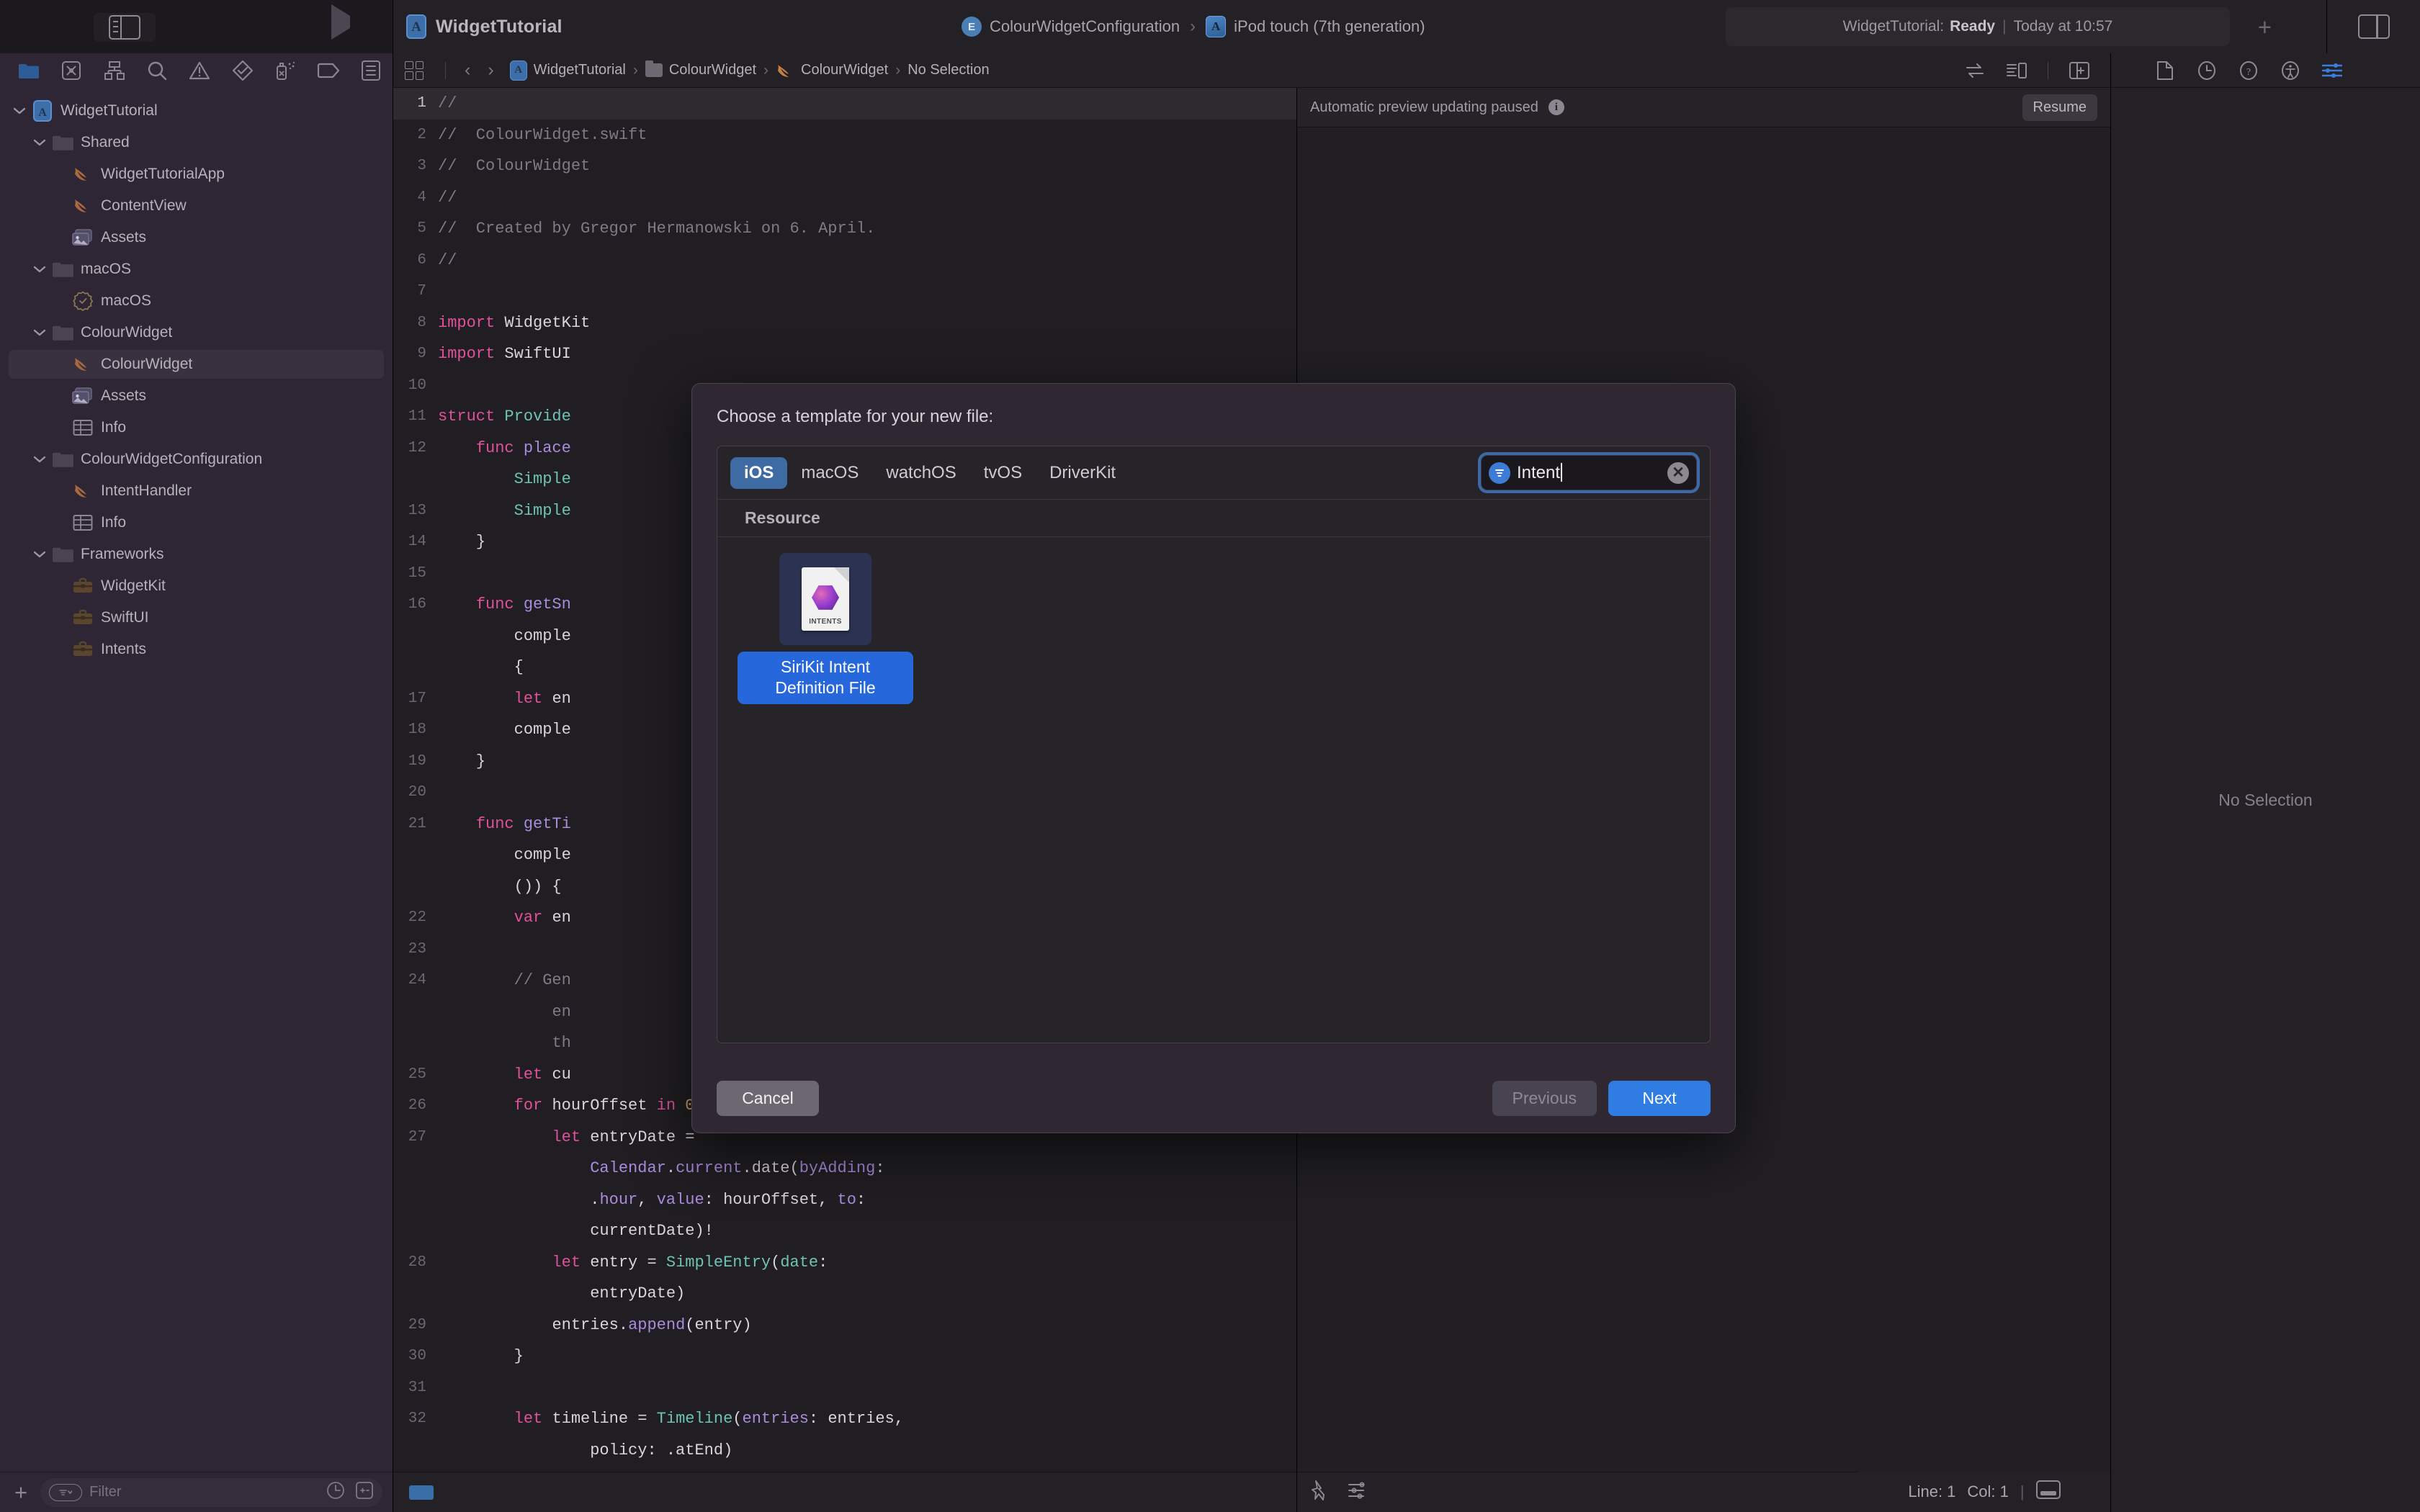 Image resolution: width=2420 pixels, height=1512 pixels. I want to click on template-section-header: Resource, so click(1213, 518).